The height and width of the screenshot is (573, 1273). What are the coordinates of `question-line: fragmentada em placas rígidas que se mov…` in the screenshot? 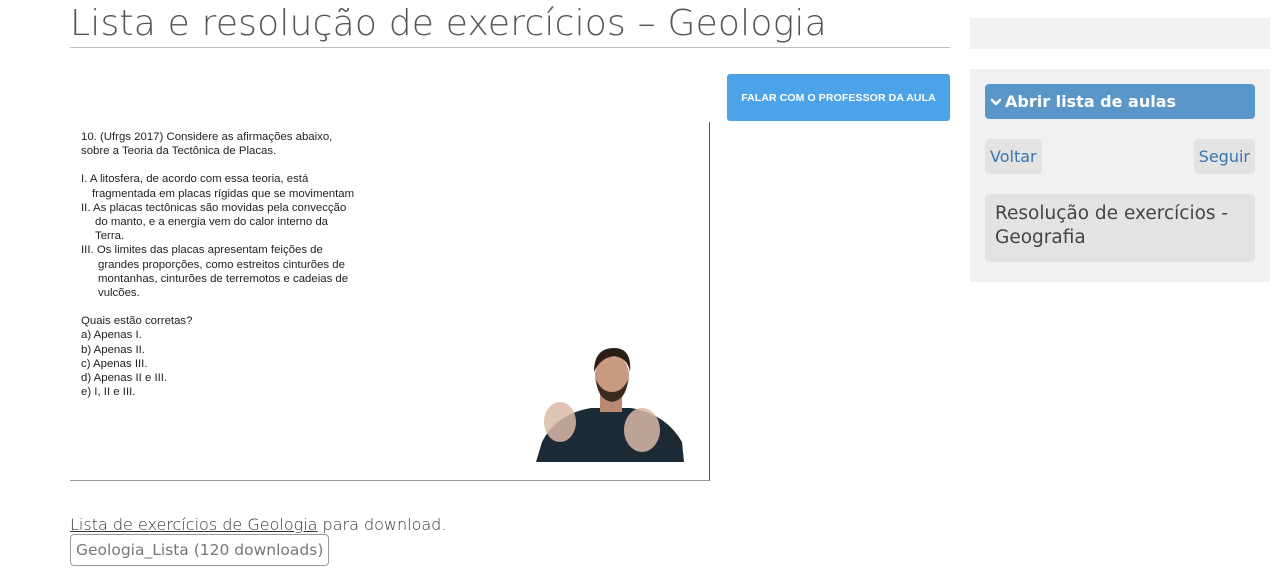 It's located at (223, 193).